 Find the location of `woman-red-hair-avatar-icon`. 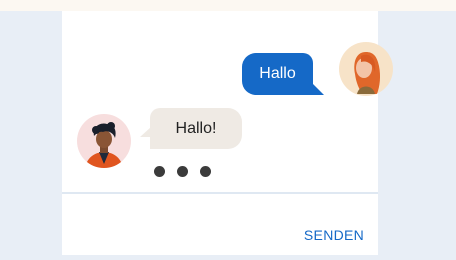

woman-red-hair-avatar-icon is located at coordinates (367, 73).